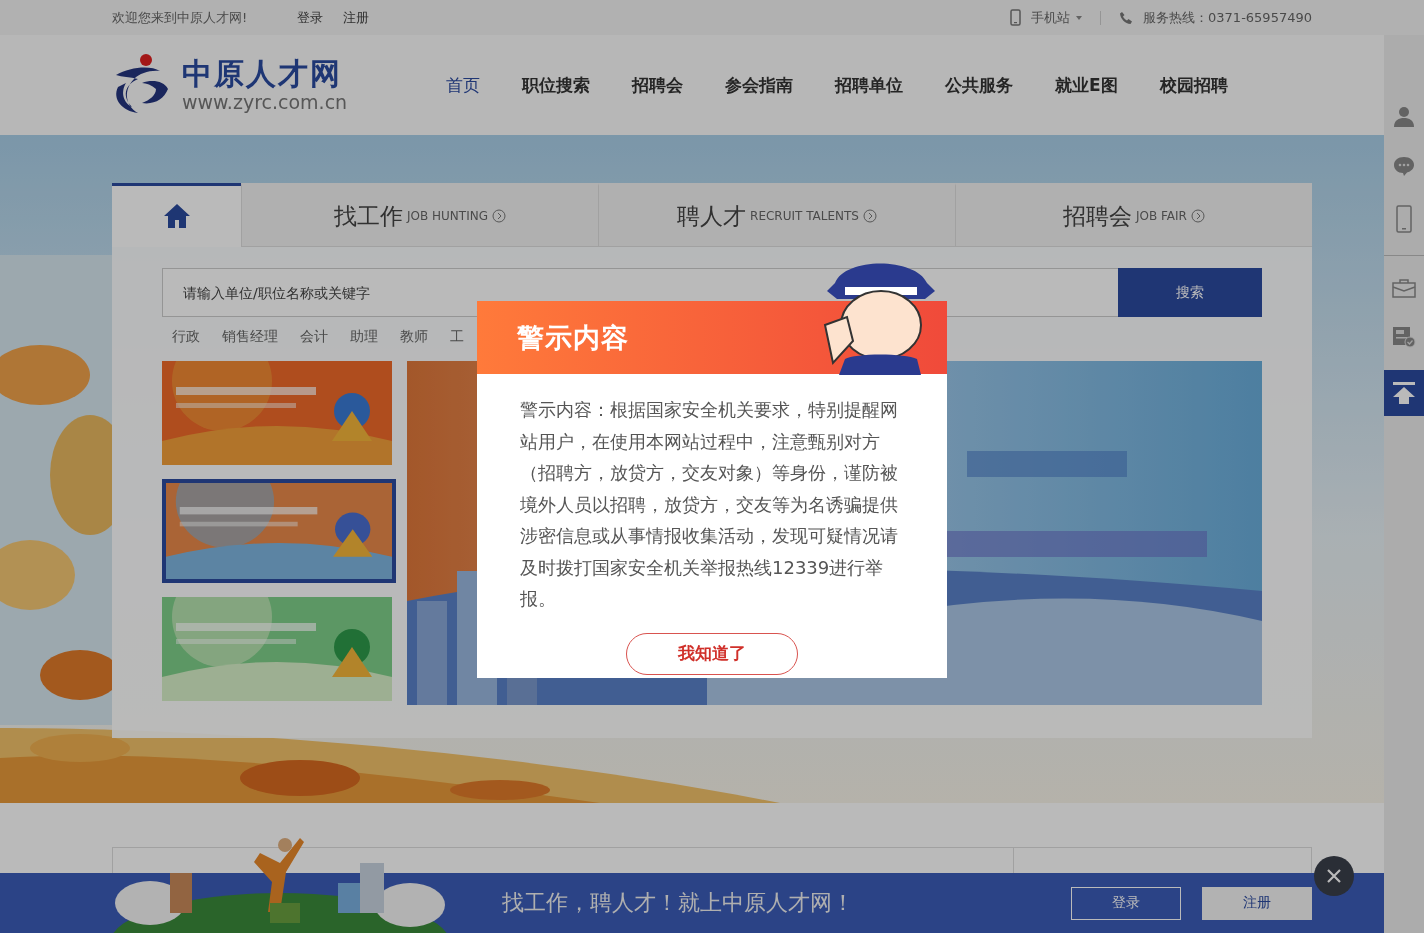  I want to click on top-link: 登录, so click(310, 17).